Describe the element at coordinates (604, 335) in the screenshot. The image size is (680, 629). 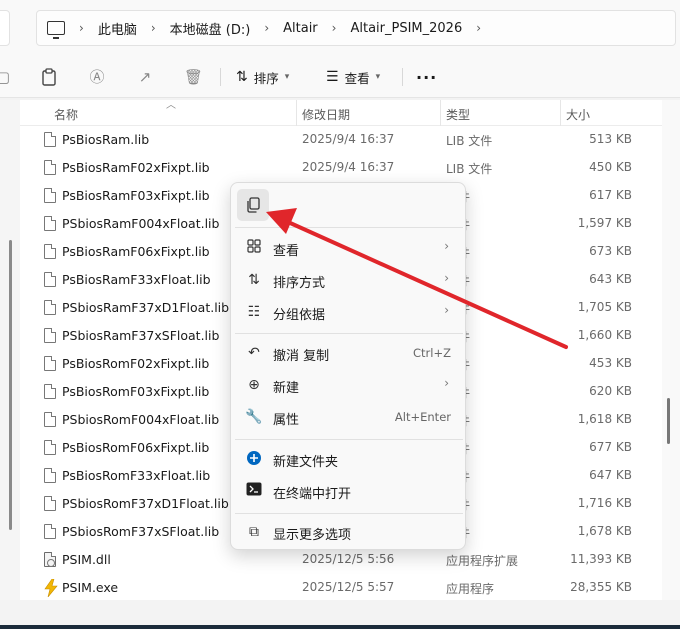
I see `file-size: 1,660 KB` at that location.